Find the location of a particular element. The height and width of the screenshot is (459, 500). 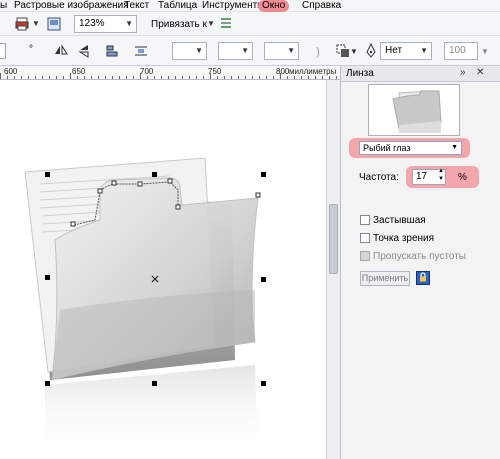

zoom-combo: 123% ▼ is located at coordinates (105, 24).